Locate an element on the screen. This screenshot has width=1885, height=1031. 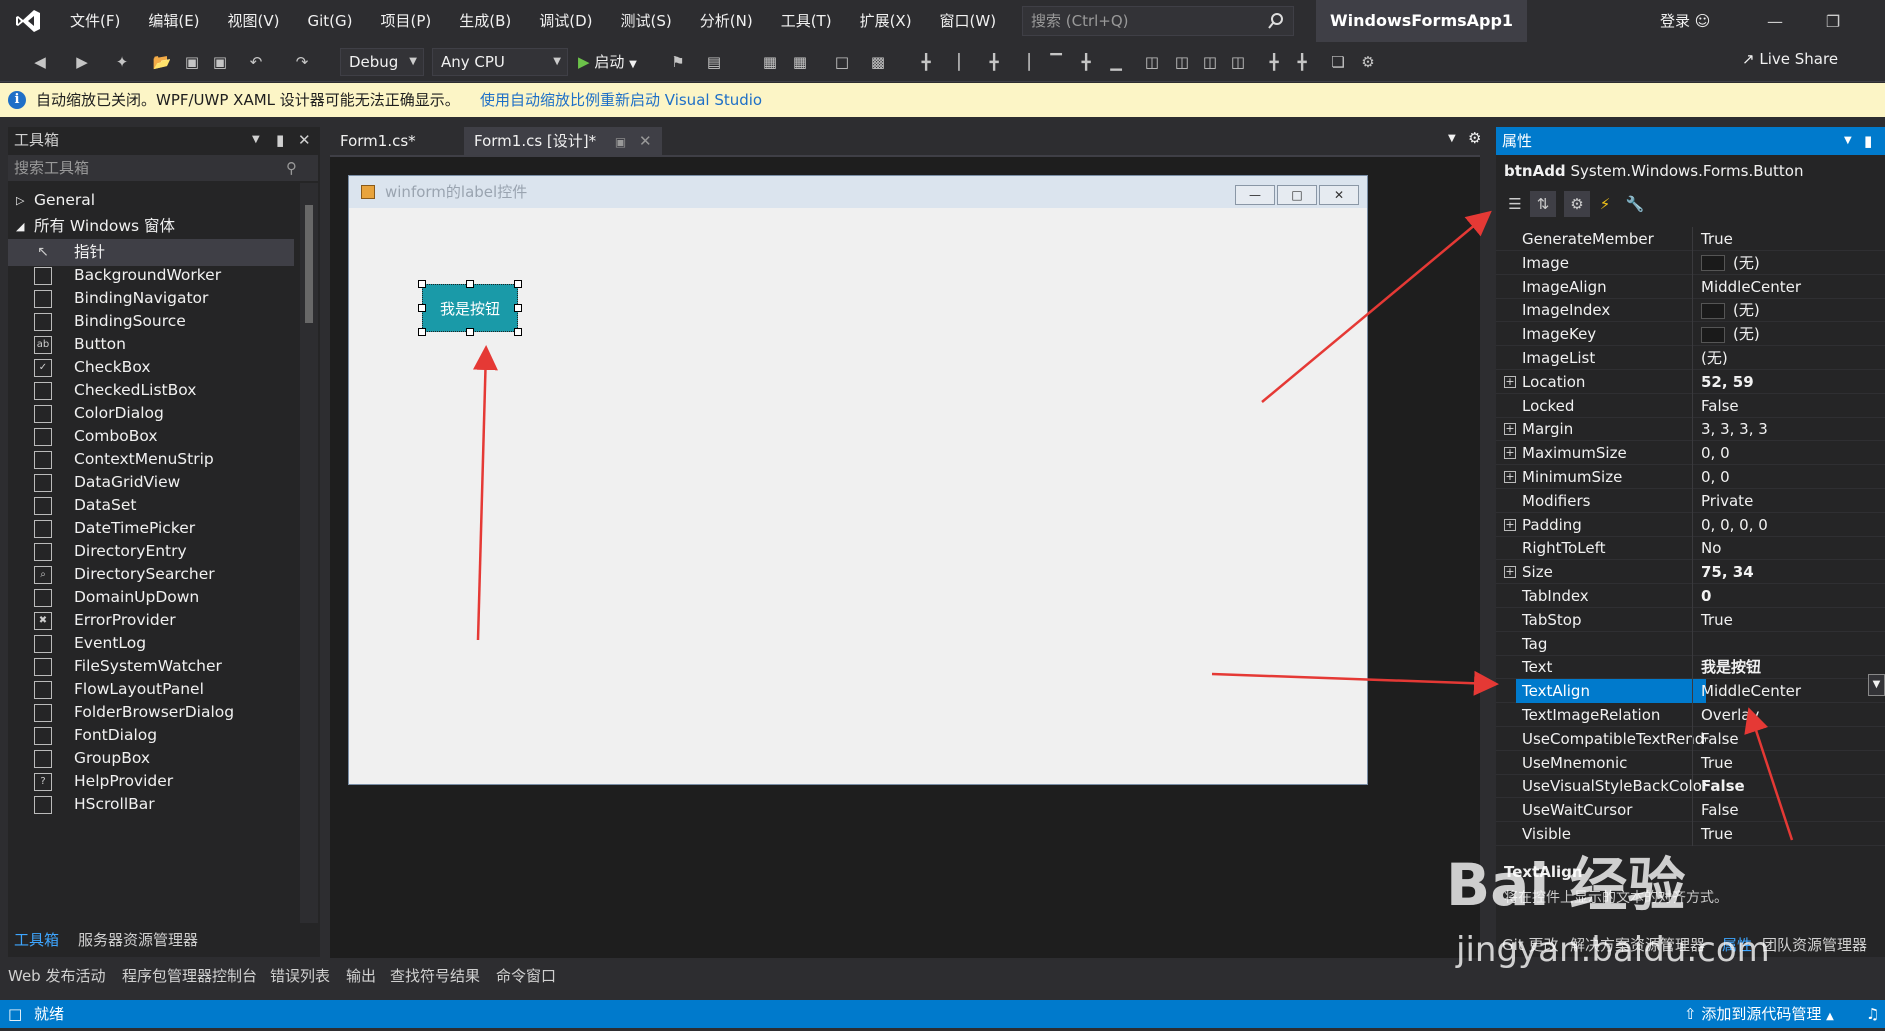
property-value: No is located at coordinates (1787, 548).